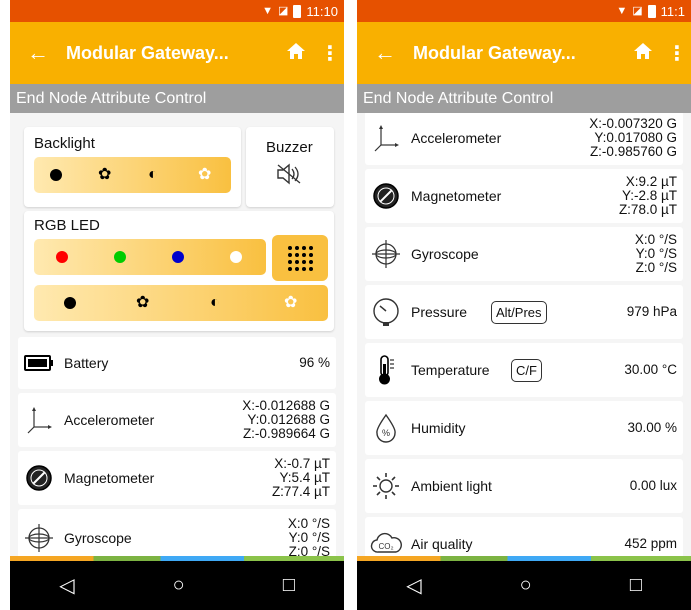 The width and height of the screenshot is (691, 610). What do you see at coordinates (204, 175) in the screenshot?
I see `backlight-high-button: ✿` at bounding box center [204, 175].